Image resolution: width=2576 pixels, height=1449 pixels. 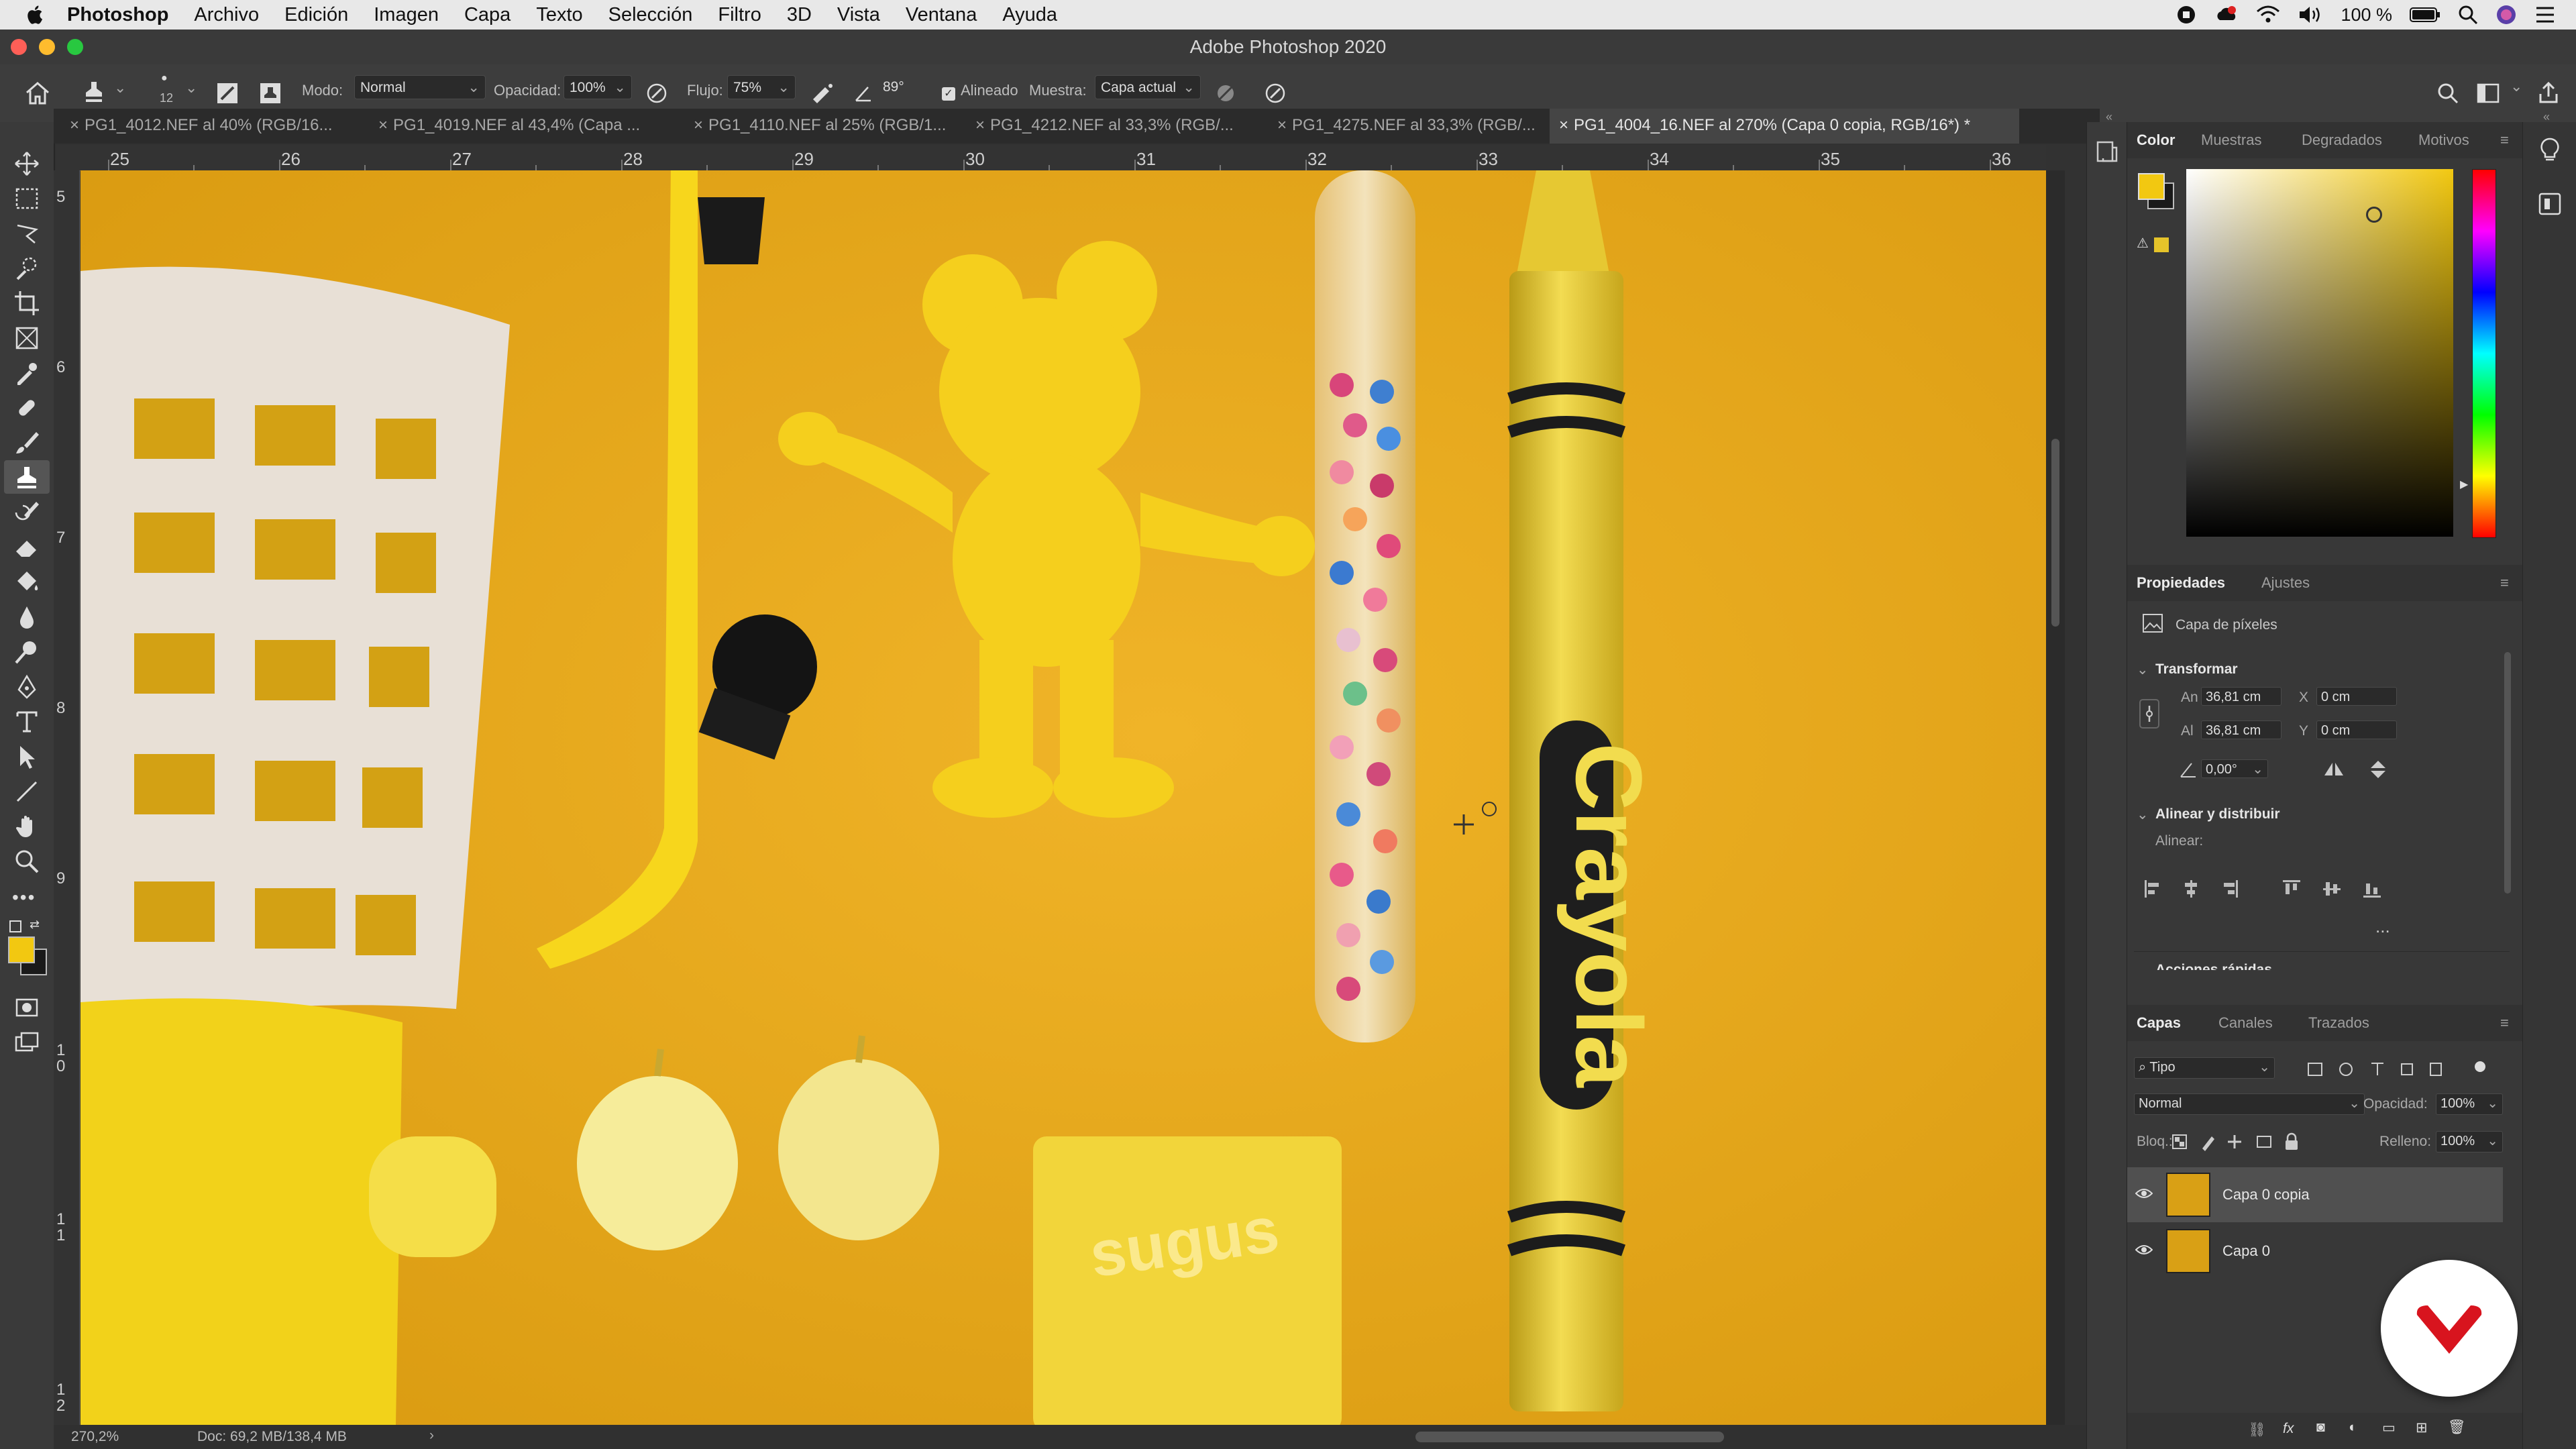 What do you see at coordinates (898, 87) in the screenshot?
I see `angle-input: 89°` at bounding box center [898, 87].